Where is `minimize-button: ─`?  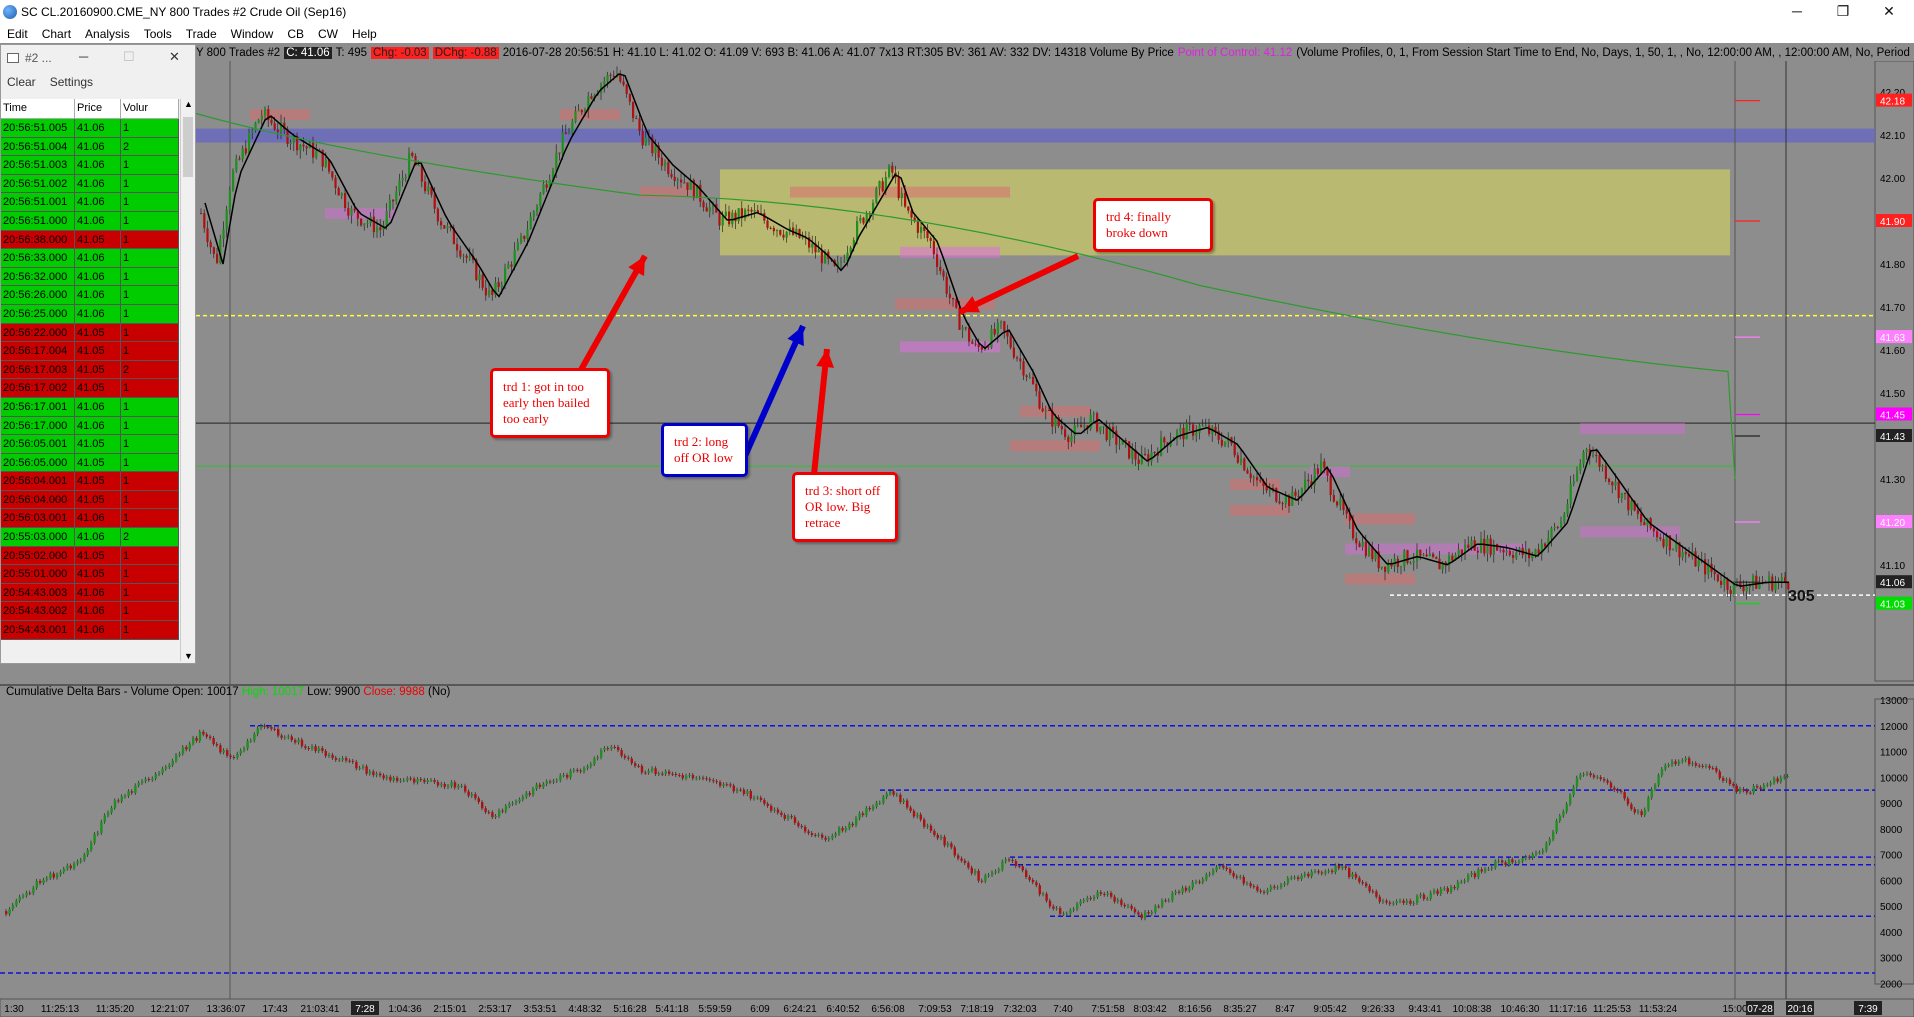
minimize-button: ─ is located at coordinates (1797, 11).